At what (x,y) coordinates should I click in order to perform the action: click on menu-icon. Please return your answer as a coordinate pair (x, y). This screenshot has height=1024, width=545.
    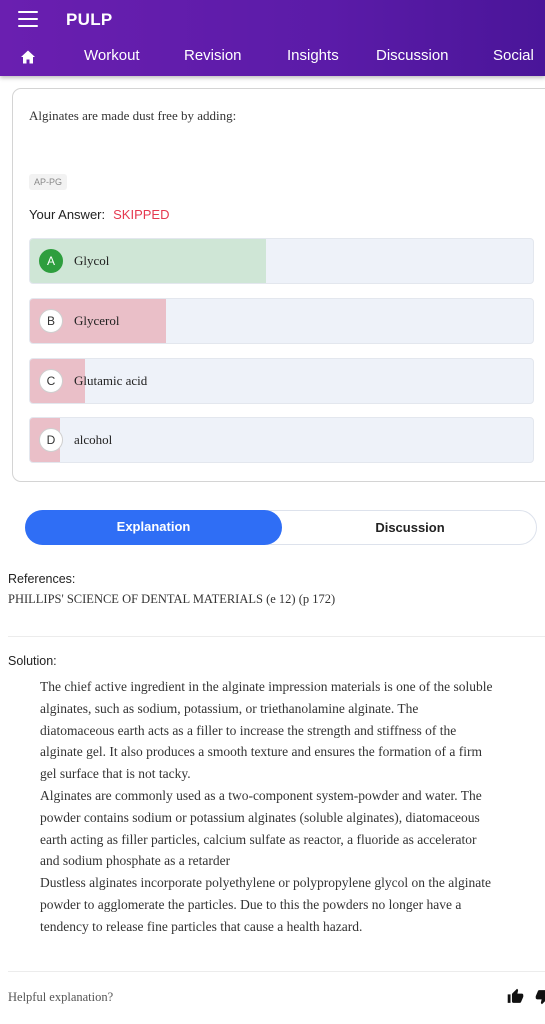
    Looking at the image, I should click on (28, 19).